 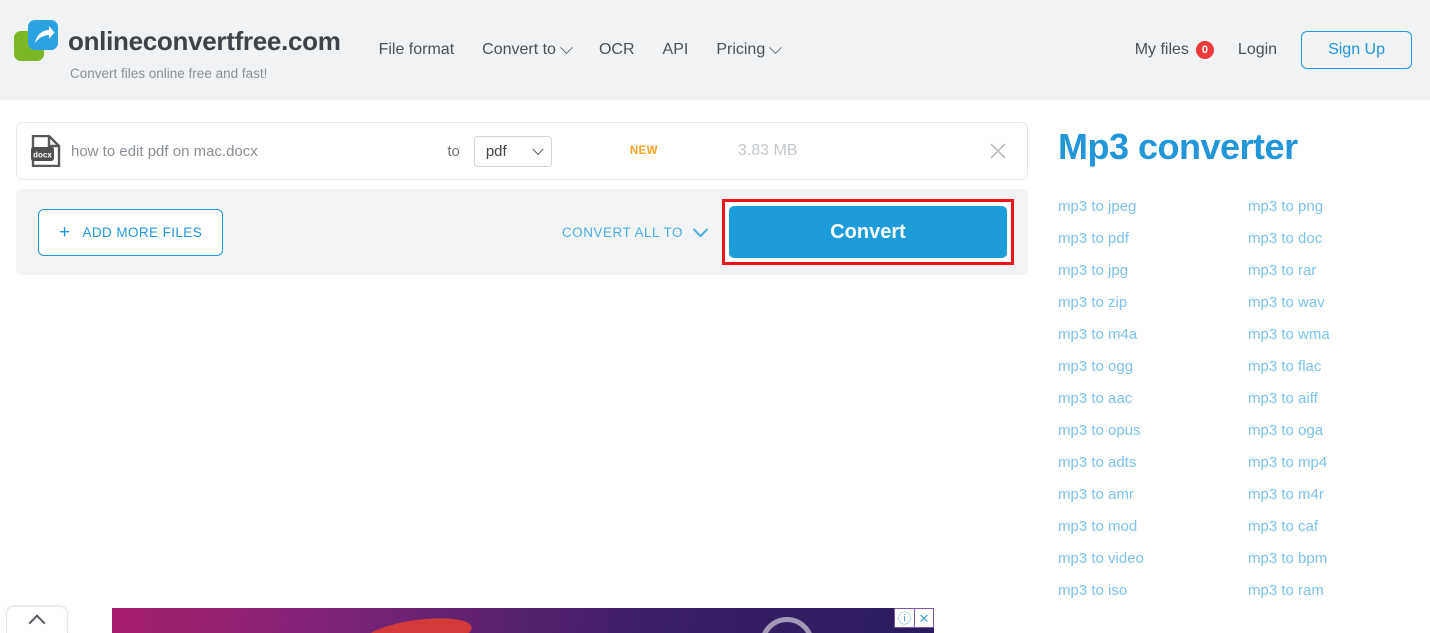 What do you see at coordinates (1153, 462) in the screenshot?
I see `sidebar-link: mp3 to adts` at bounding box center [1153, 462].